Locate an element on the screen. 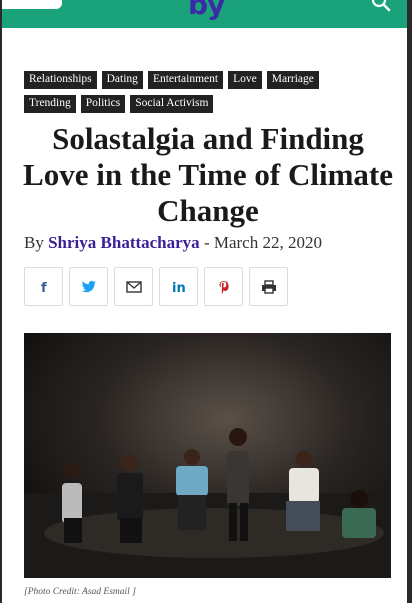 Image resolution: width=412 pixels, height=603 pixels. email-icon is located at coordinates (133, 286).